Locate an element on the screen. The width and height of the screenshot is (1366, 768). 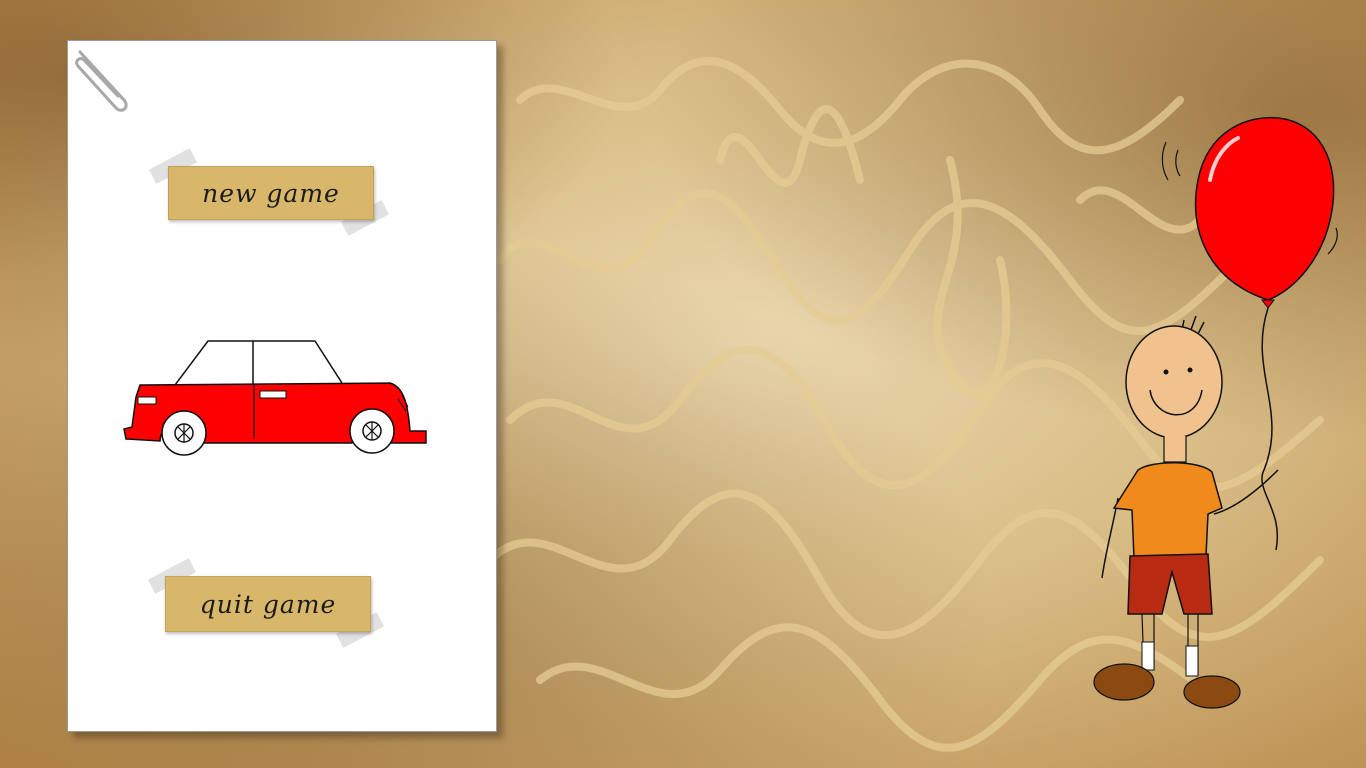
quit-game-button: quit game is located at coordinates (266, 603).